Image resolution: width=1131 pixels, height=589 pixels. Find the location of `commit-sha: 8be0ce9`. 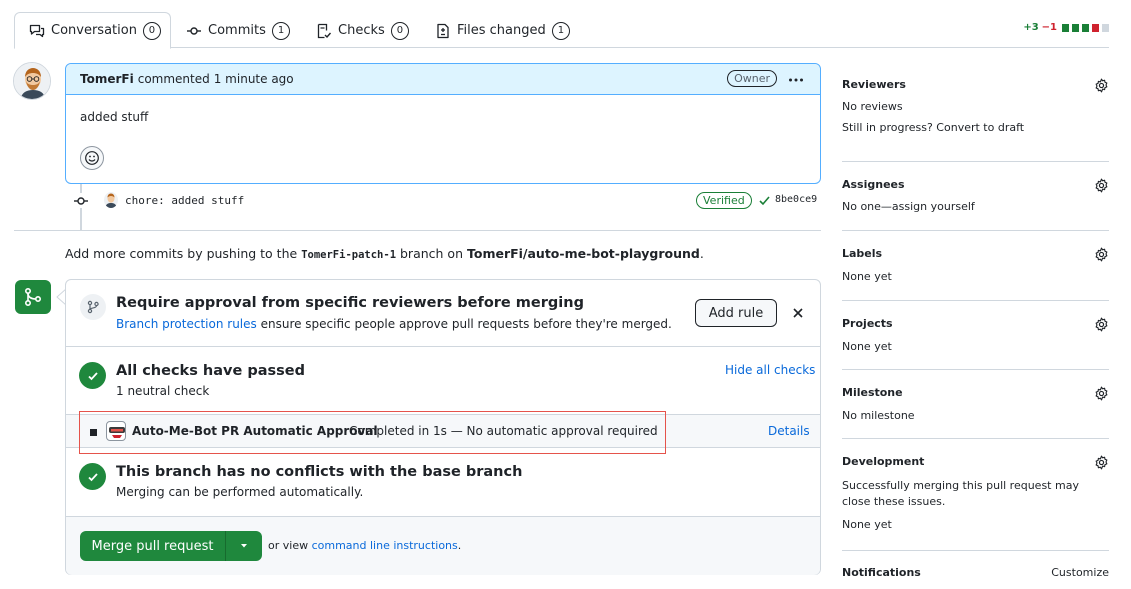

commit-sha: 8be0ce9 is located at coordinates (796, 199).